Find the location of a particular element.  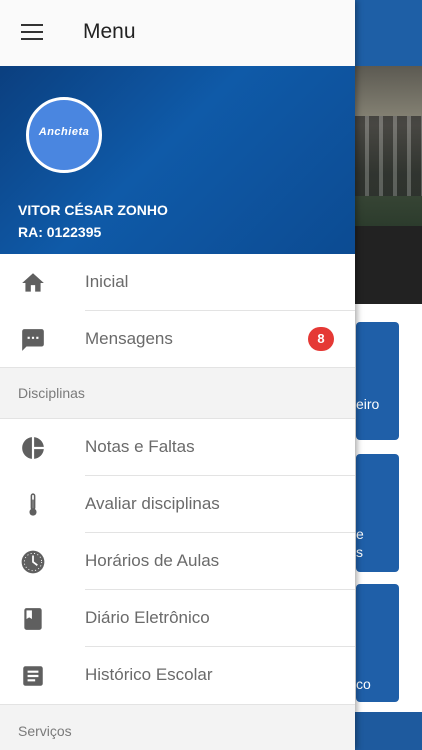

menu-item-label: Avaliar disciplinas is located at coordinates (152, 503).